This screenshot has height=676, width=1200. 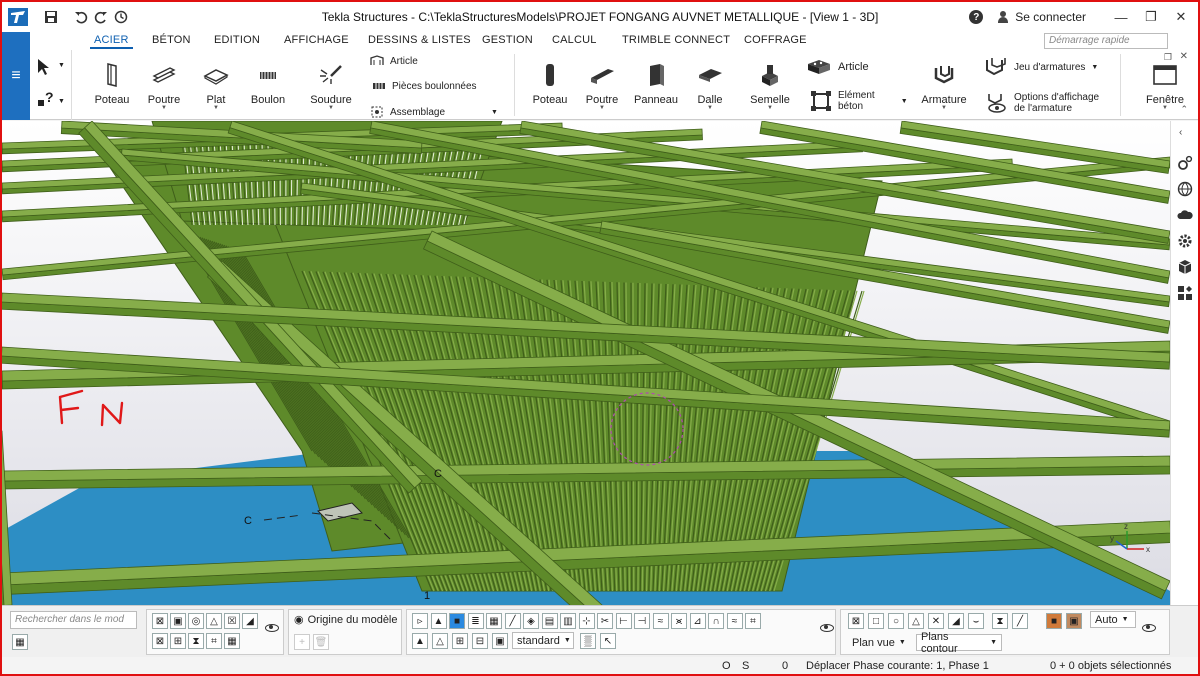 I want to click on snap-triangle-icon: ▲, so click(x=438, y=621).